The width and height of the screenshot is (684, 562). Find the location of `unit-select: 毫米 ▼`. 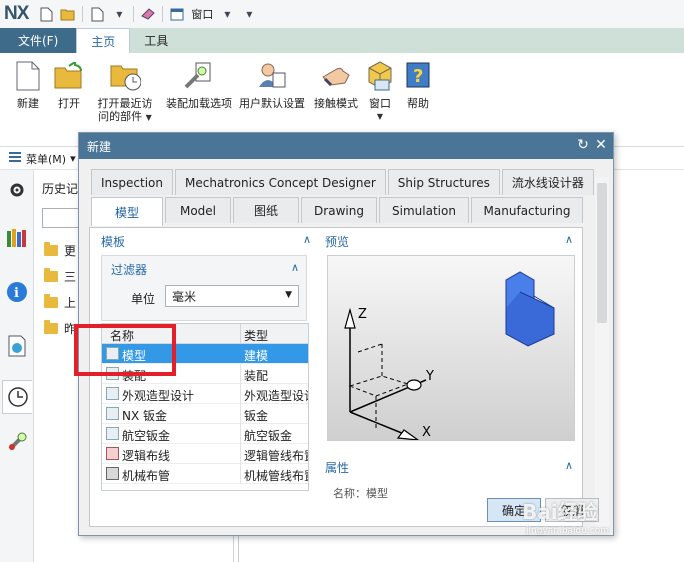

unit-select: 毫米 ▼ is located at coordinates (232, 296).